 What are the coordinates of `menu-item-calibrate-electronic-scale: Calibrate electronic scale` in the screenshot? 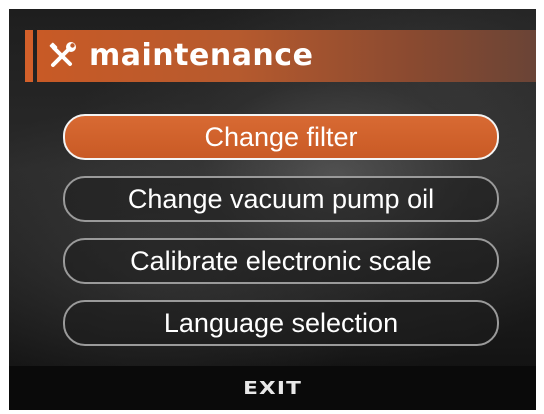 It's located at (281, 261).